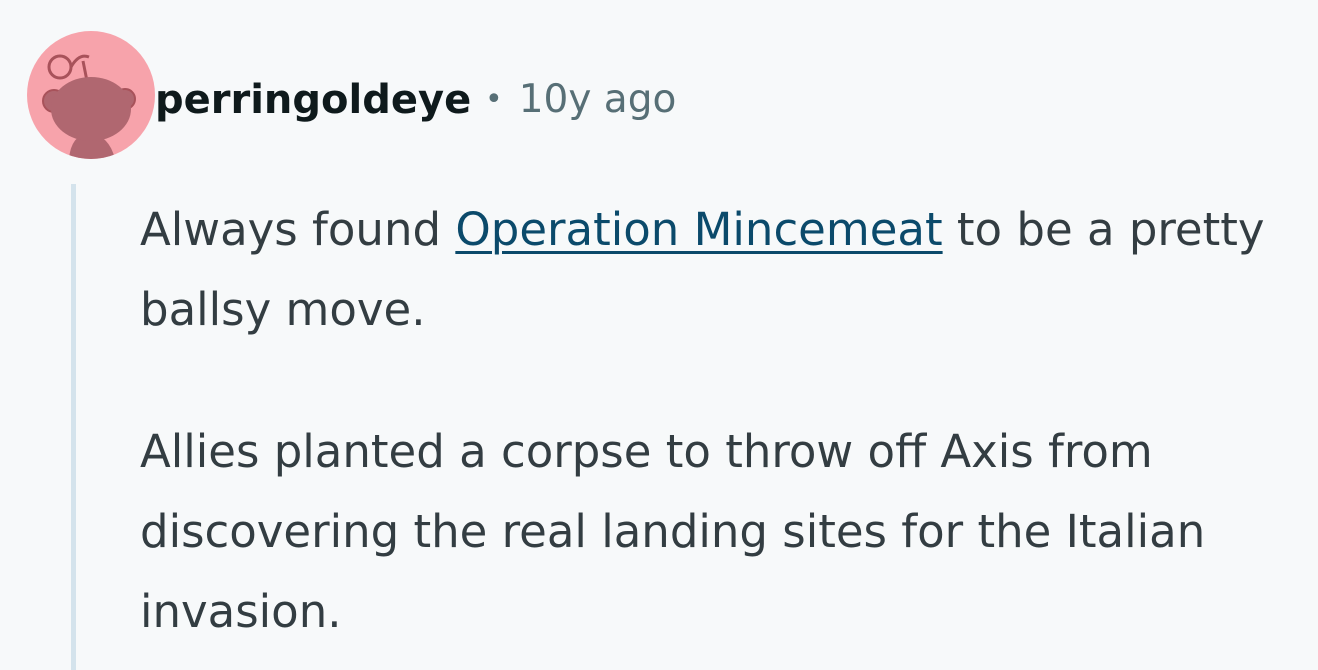 The image size is (1318, 670). I want to click on comment-meta: • 10y ago, so click(580, 103).